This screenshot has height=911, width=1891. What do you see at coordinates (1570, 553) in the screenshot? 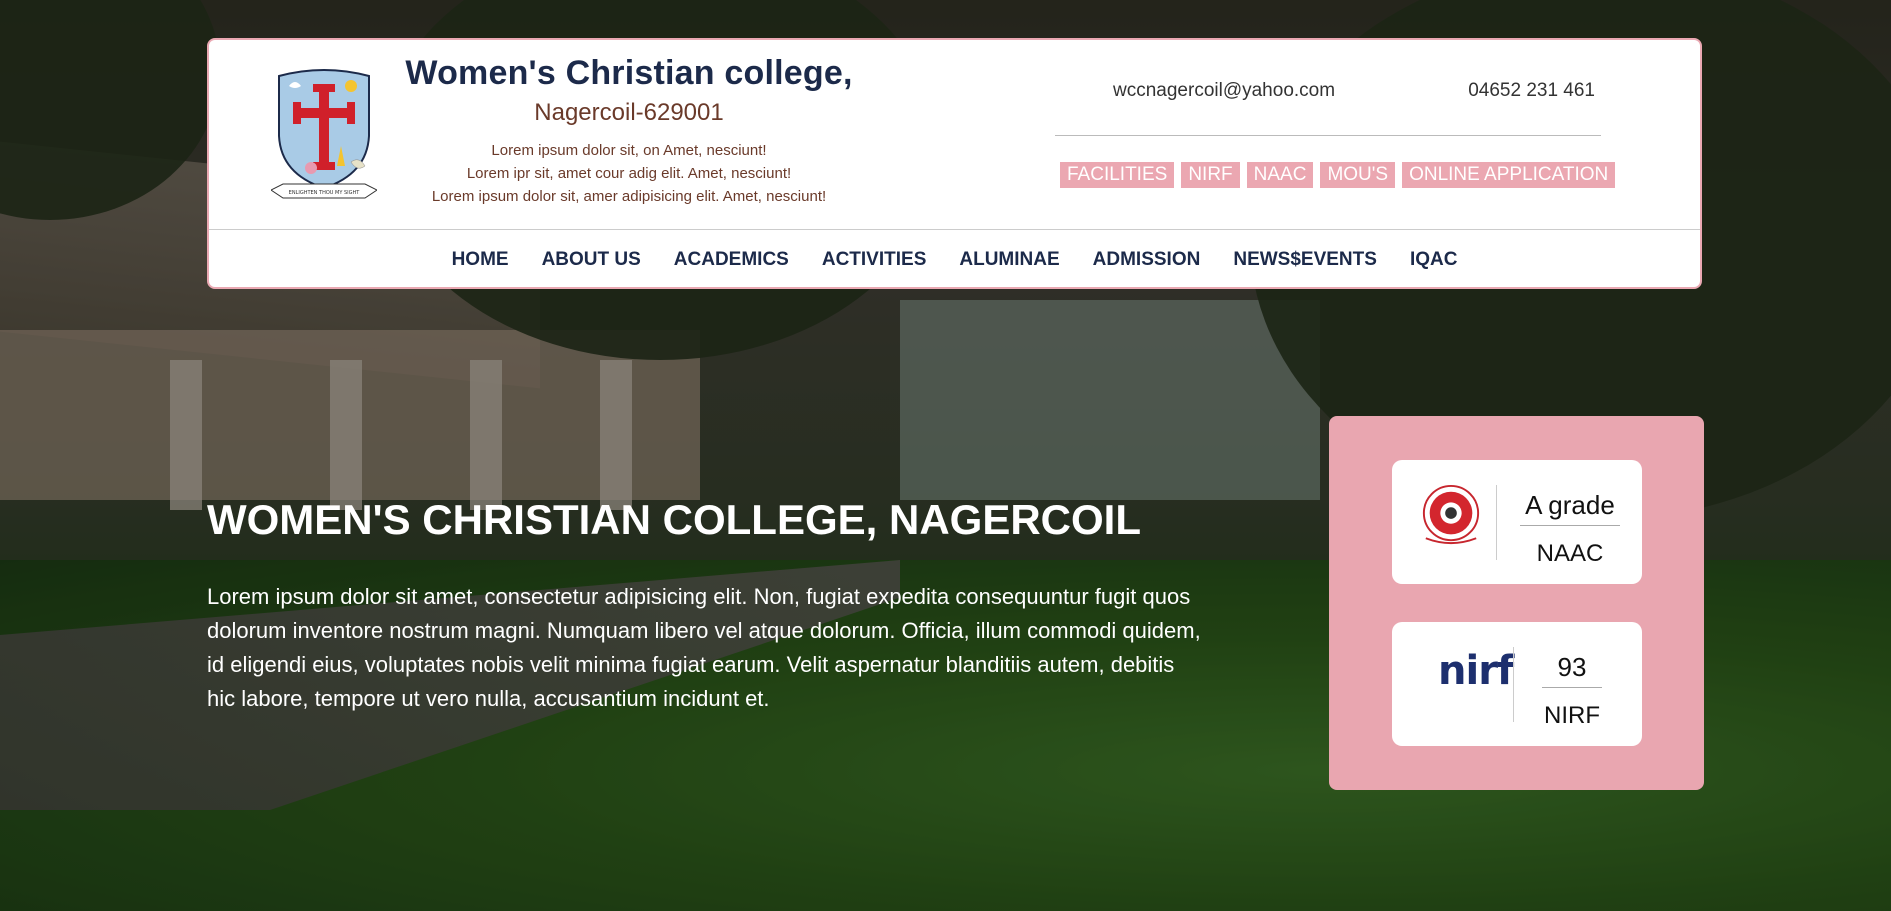
I see `naac-label: NAAC` at bounding box center [1570, 553].